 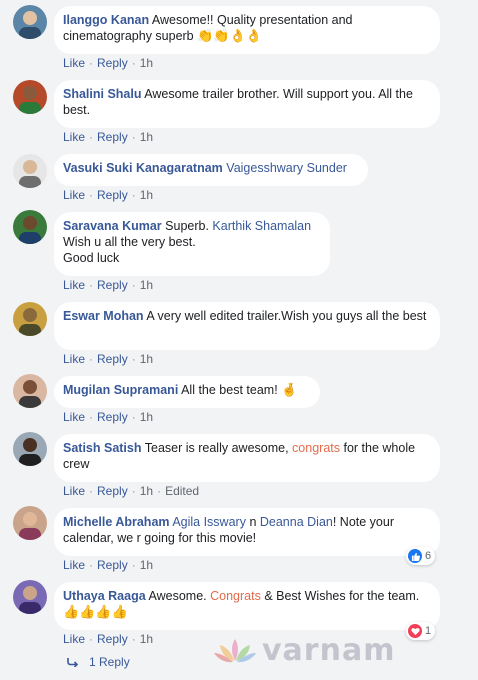 What do you see at coordinates (209, 522) in the screenshot?
I see `mention-link: Agila Isswary` at bounding box center [209, 522].